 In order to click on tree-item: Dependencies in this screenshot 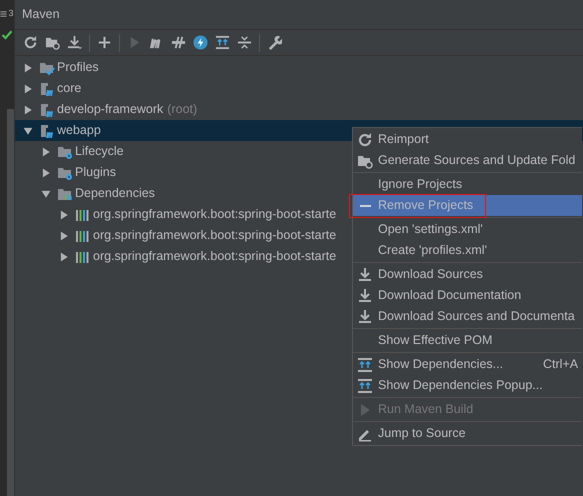, I will do `click(115, 193)`.